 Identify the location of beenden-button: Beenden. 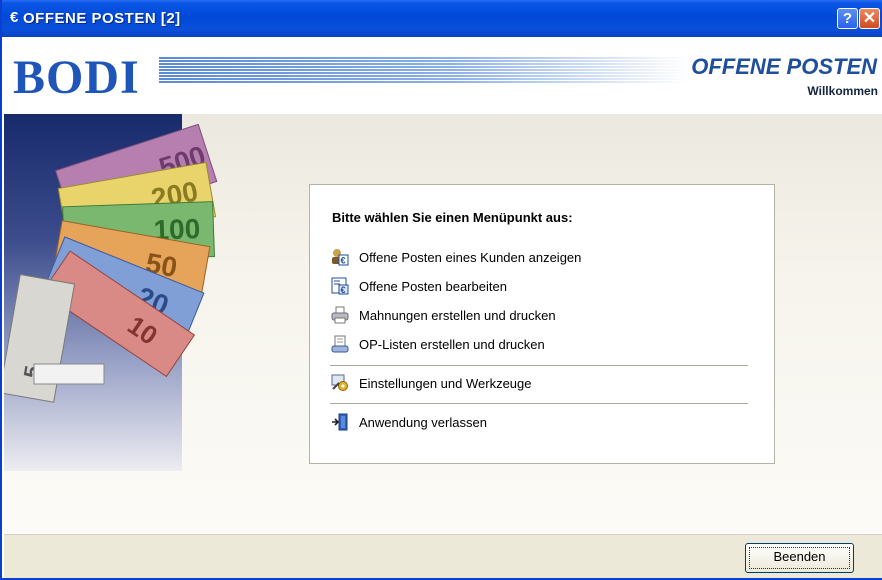
(799, 558).